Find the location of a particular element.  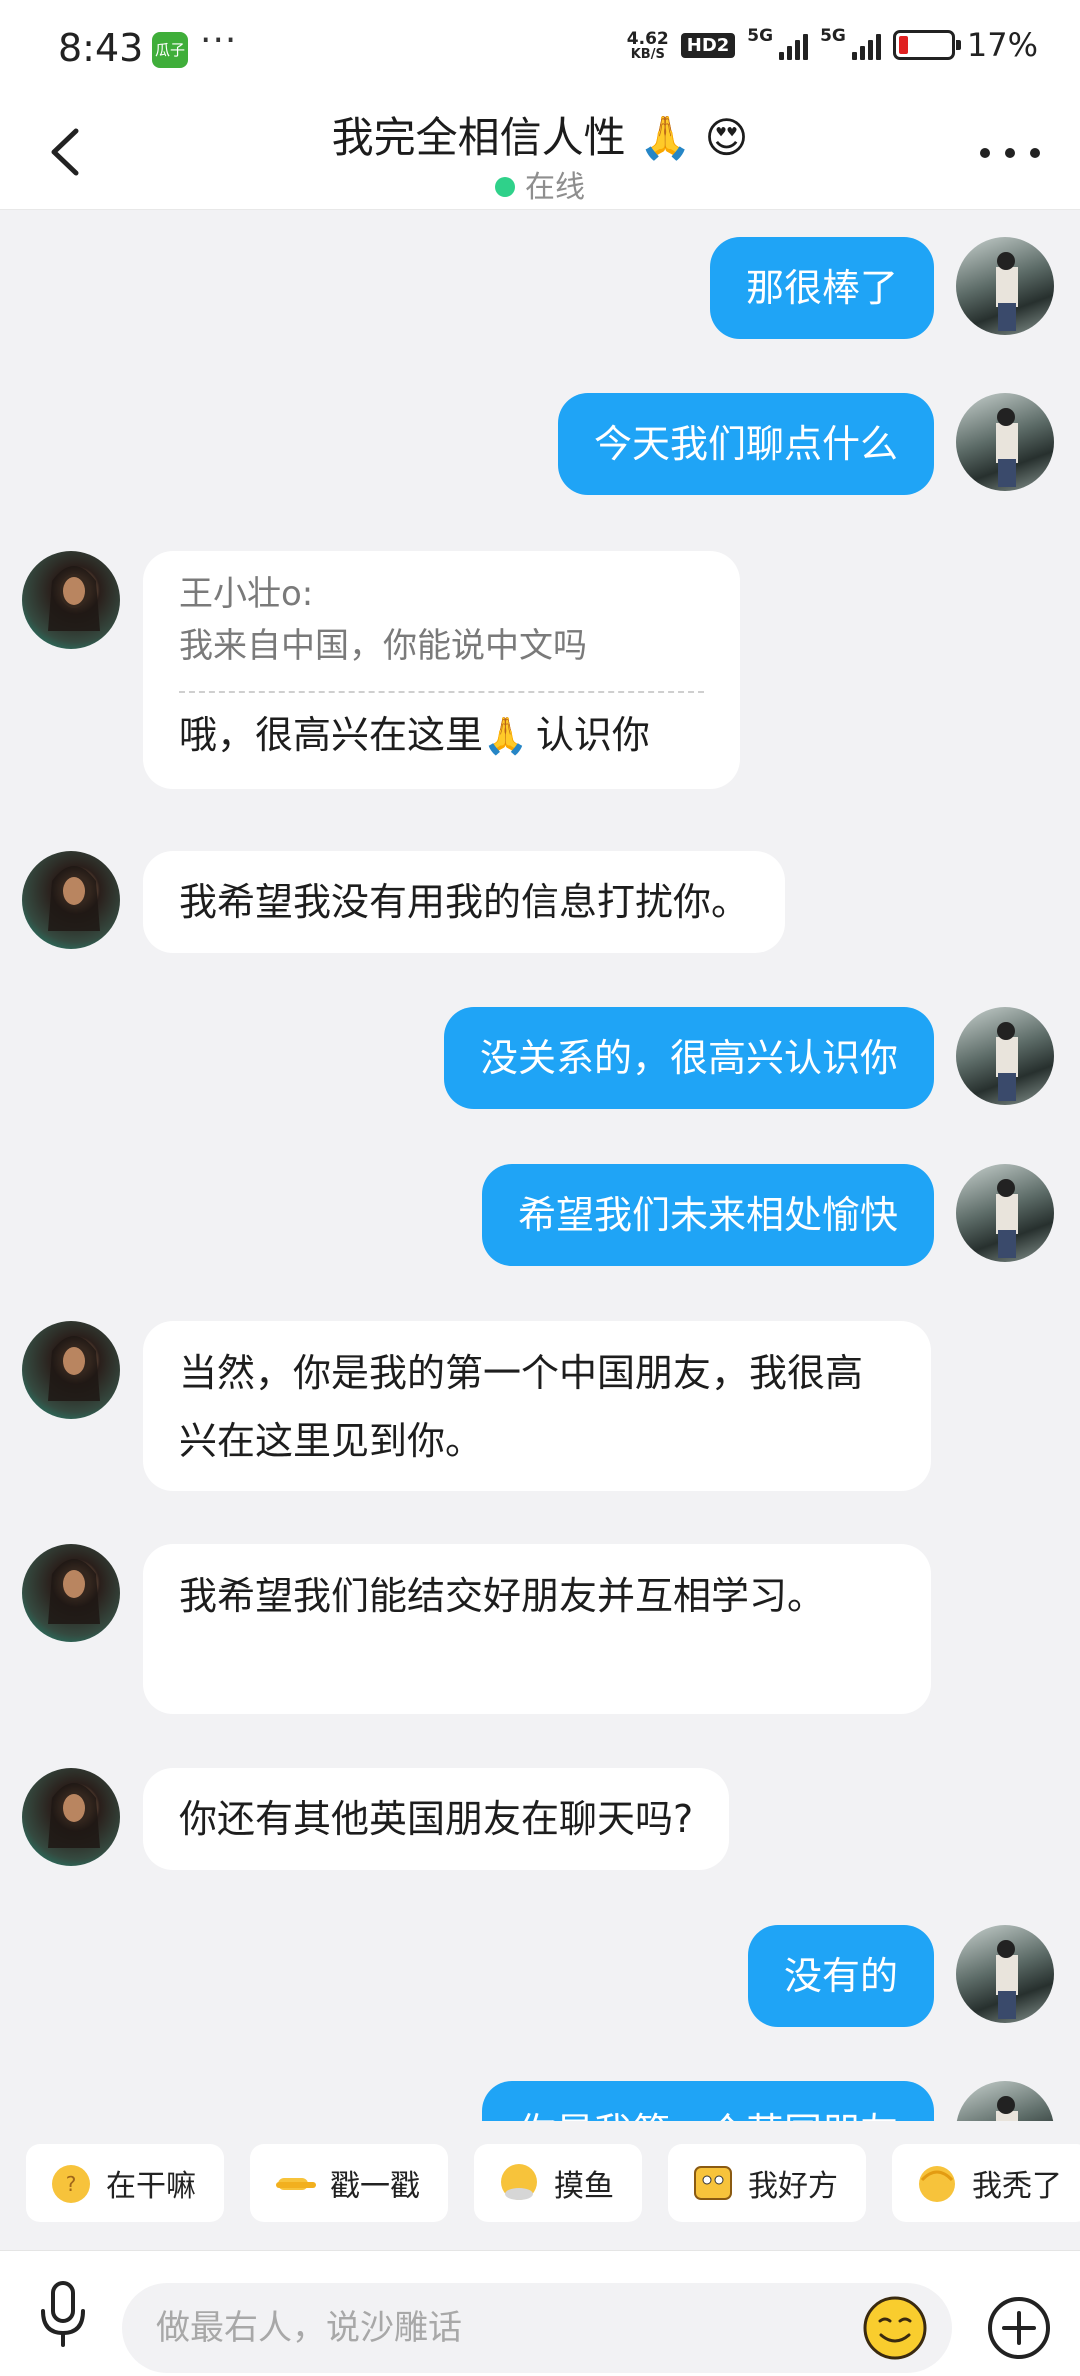

online-status-label: 在线 is located at coordinates (555, 187).